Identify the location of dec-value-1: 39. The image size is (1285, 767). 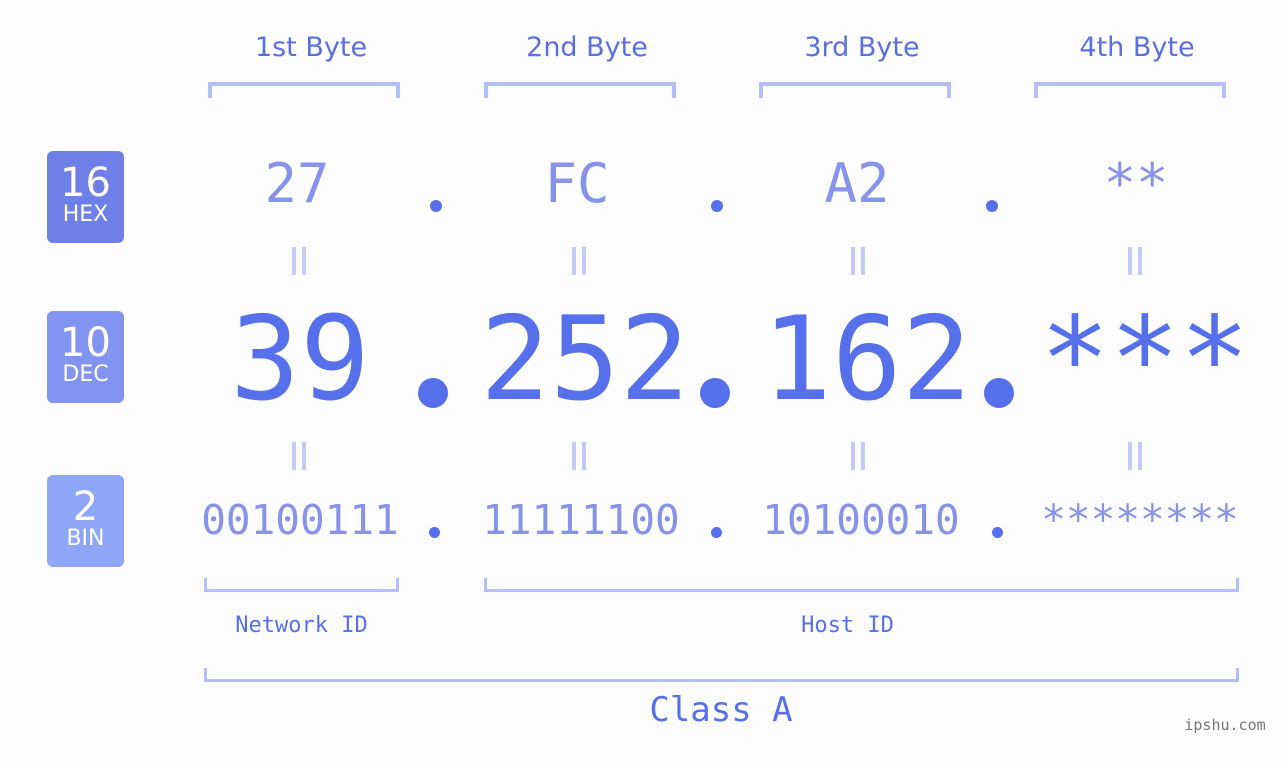
(300, 359).